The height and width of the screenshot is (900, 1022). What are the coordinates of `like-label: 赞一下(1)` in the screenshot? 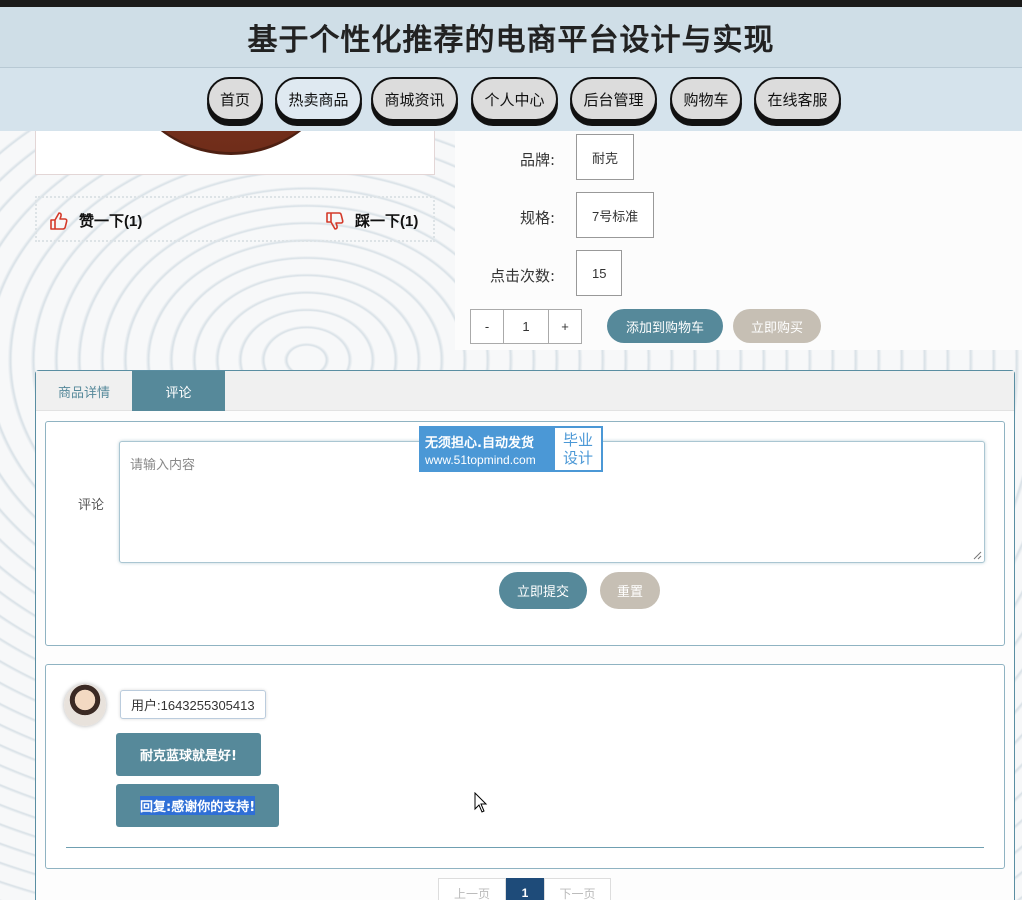 It's located at (111, 221).